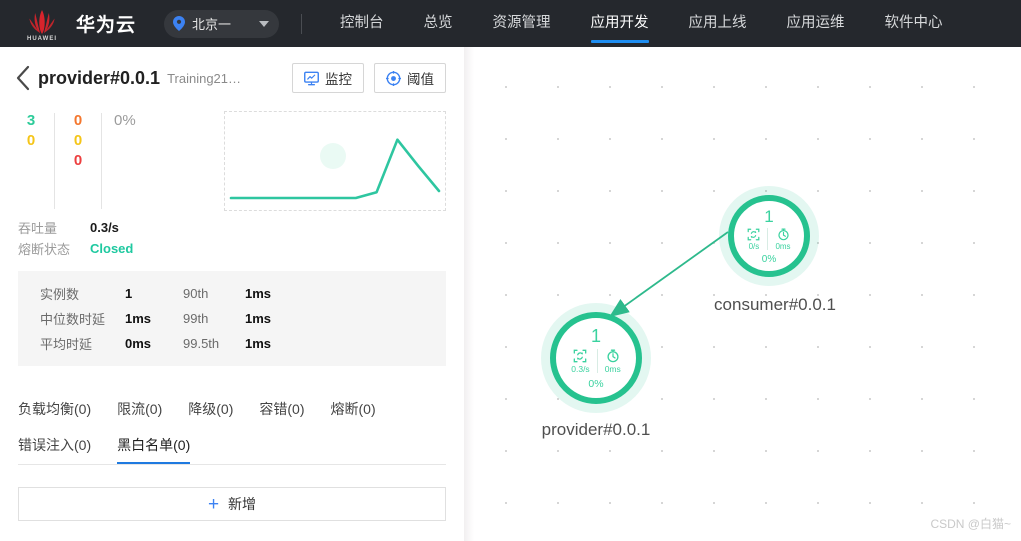 This screenshot has height=541, width=1021. Describe the element at coordinates (232, 464) in the screenshot. I see `tabs-baseline` at that location.